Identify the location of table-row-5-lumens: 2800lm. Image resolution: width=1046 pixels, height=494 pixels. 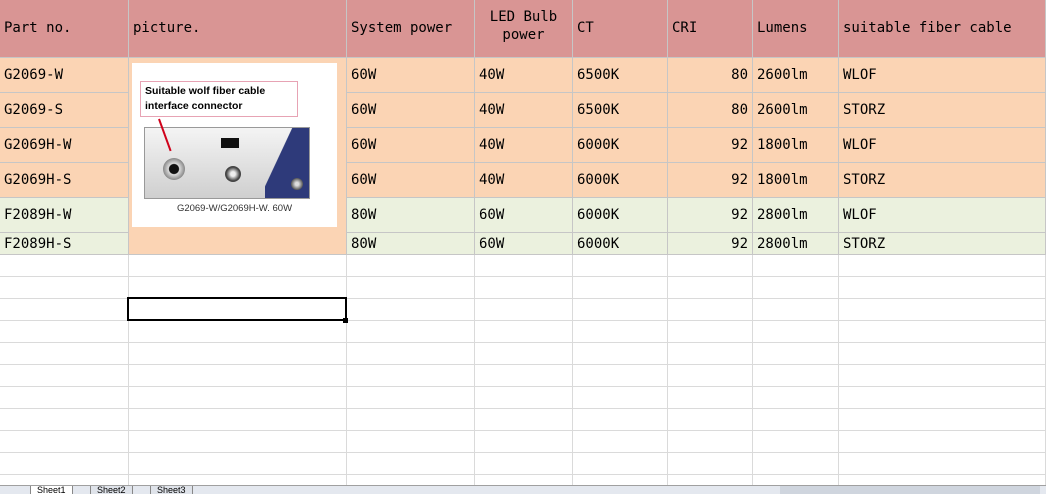
(796, 215).